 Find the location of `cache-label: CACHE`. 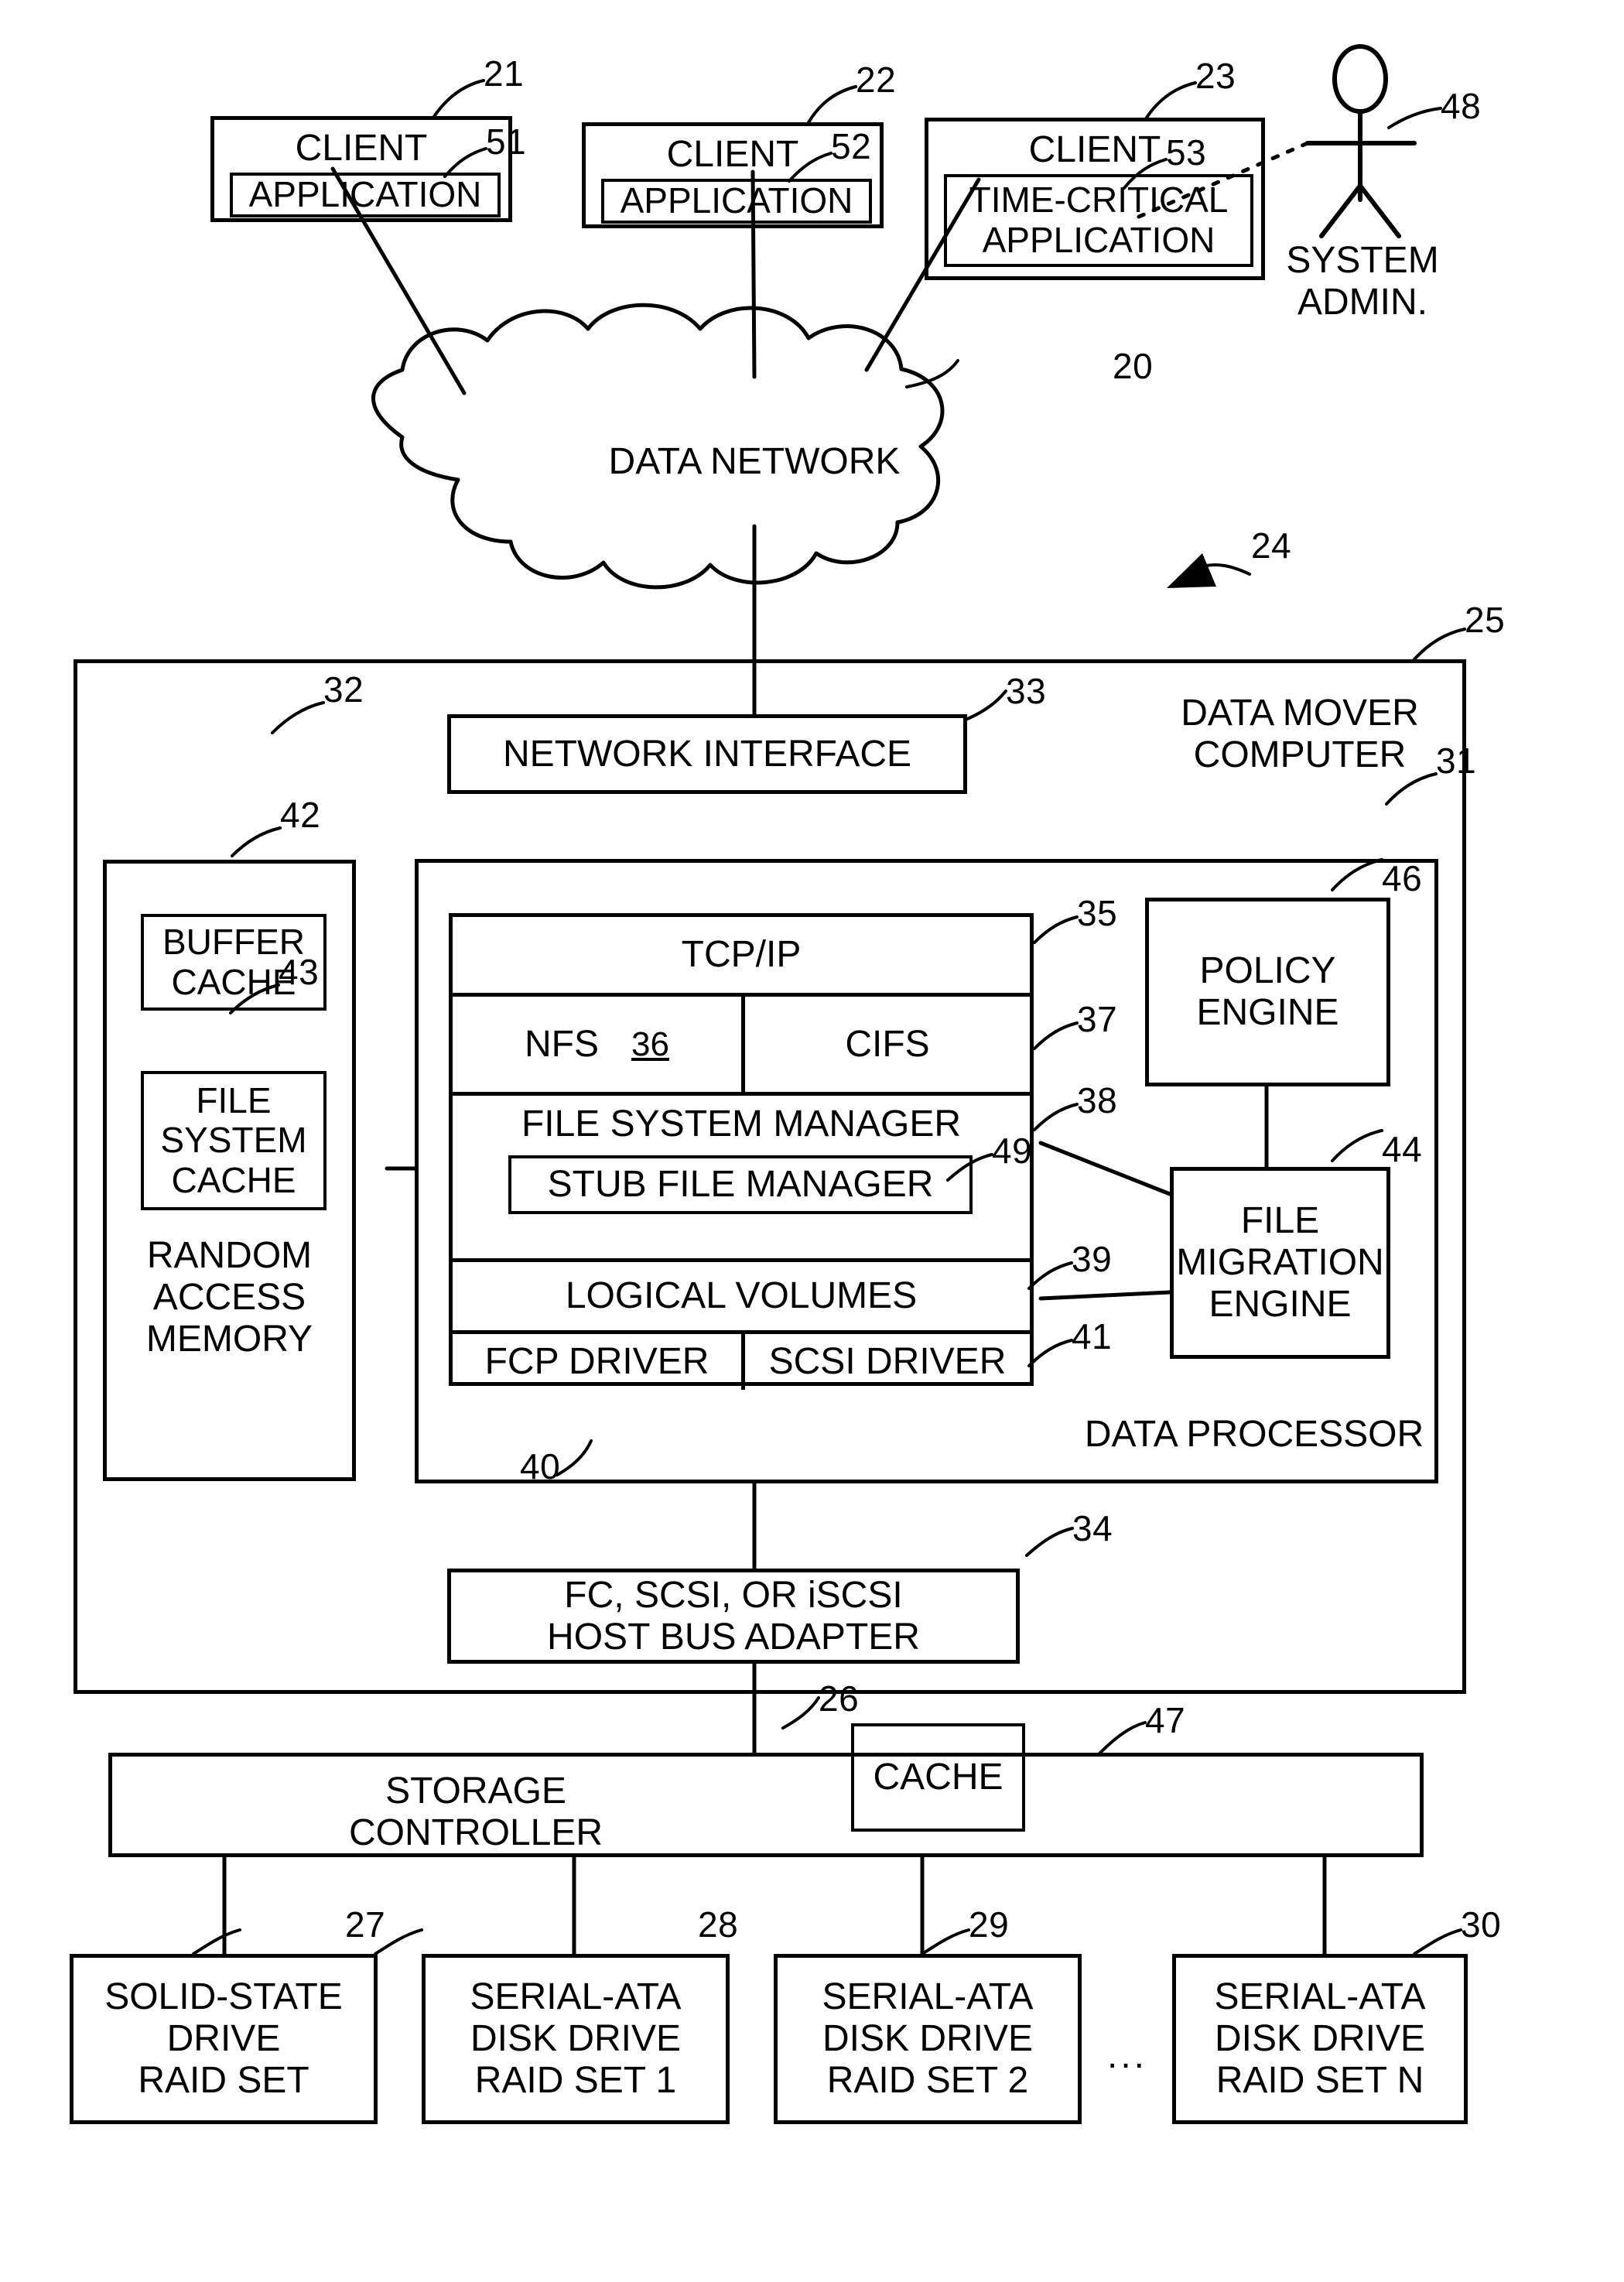

cache-label: CACHE is located at coordinates (938, 1777).